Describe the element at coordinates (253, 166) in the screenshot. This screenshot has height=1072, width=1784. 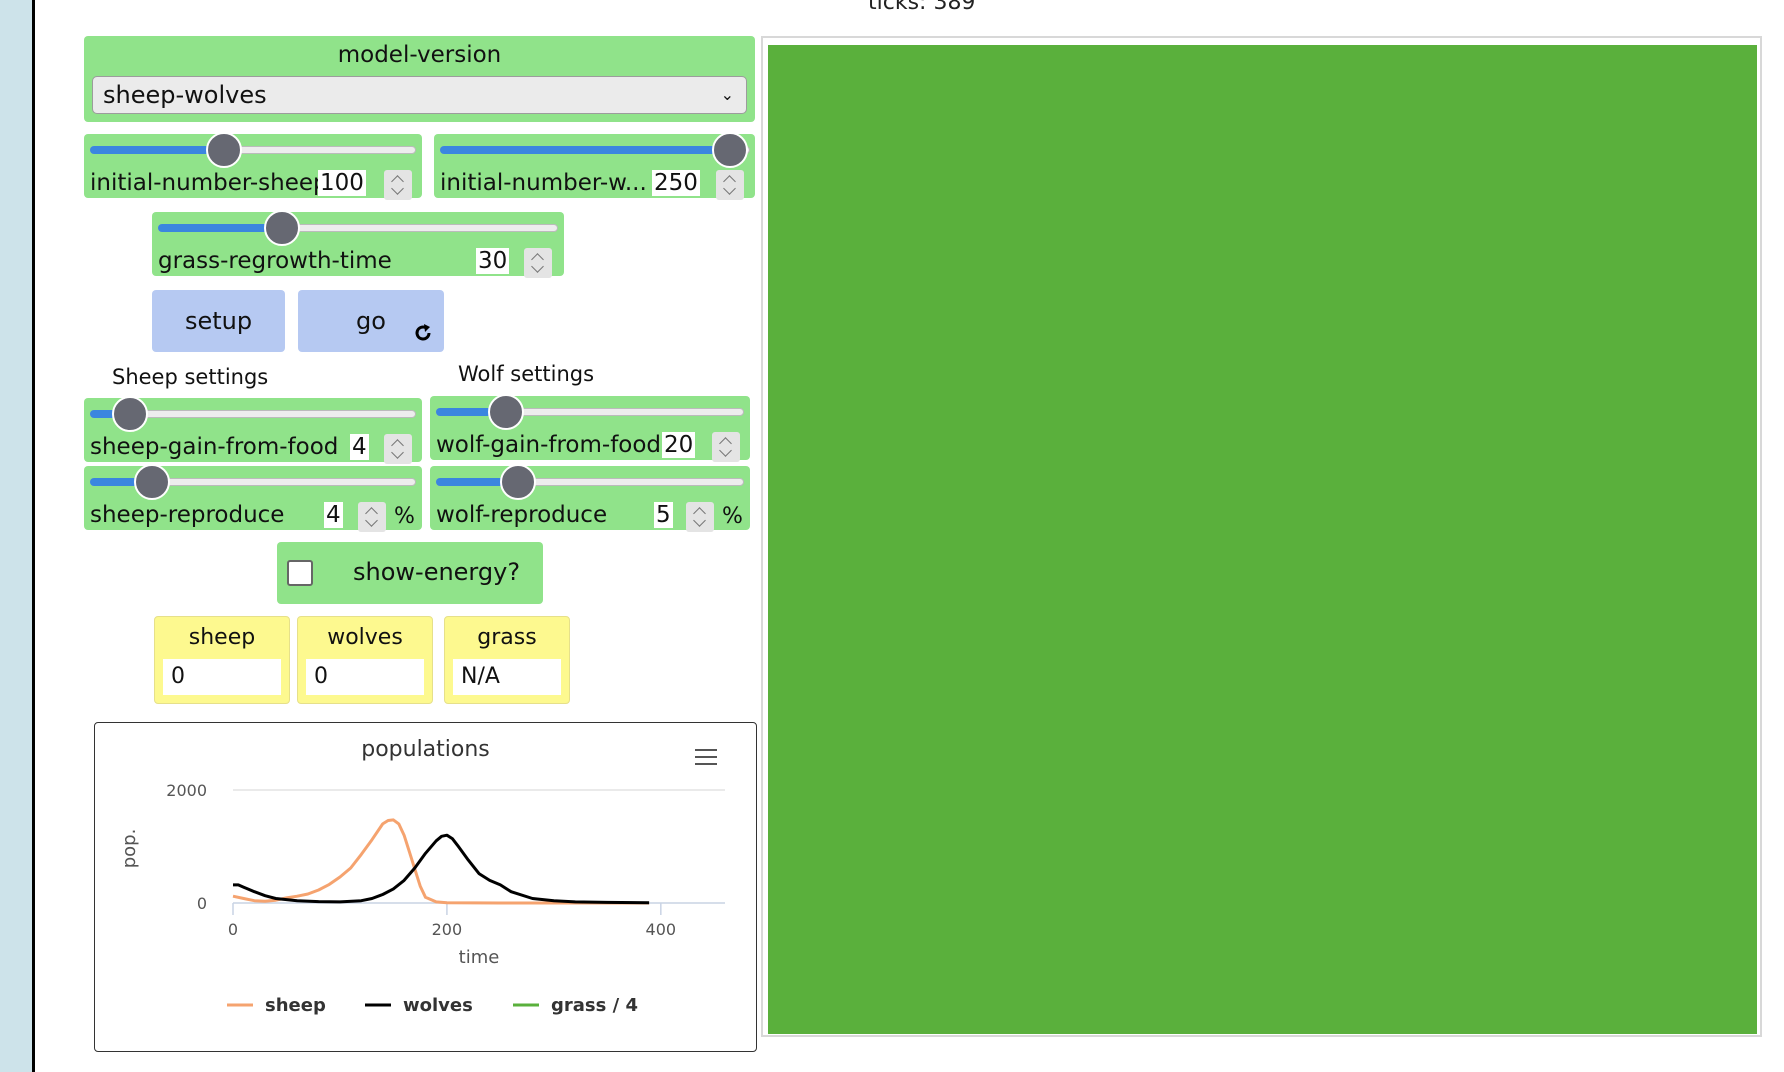
I see `initial-number-sheep-slider: initial-number-sheep 100` at that location.